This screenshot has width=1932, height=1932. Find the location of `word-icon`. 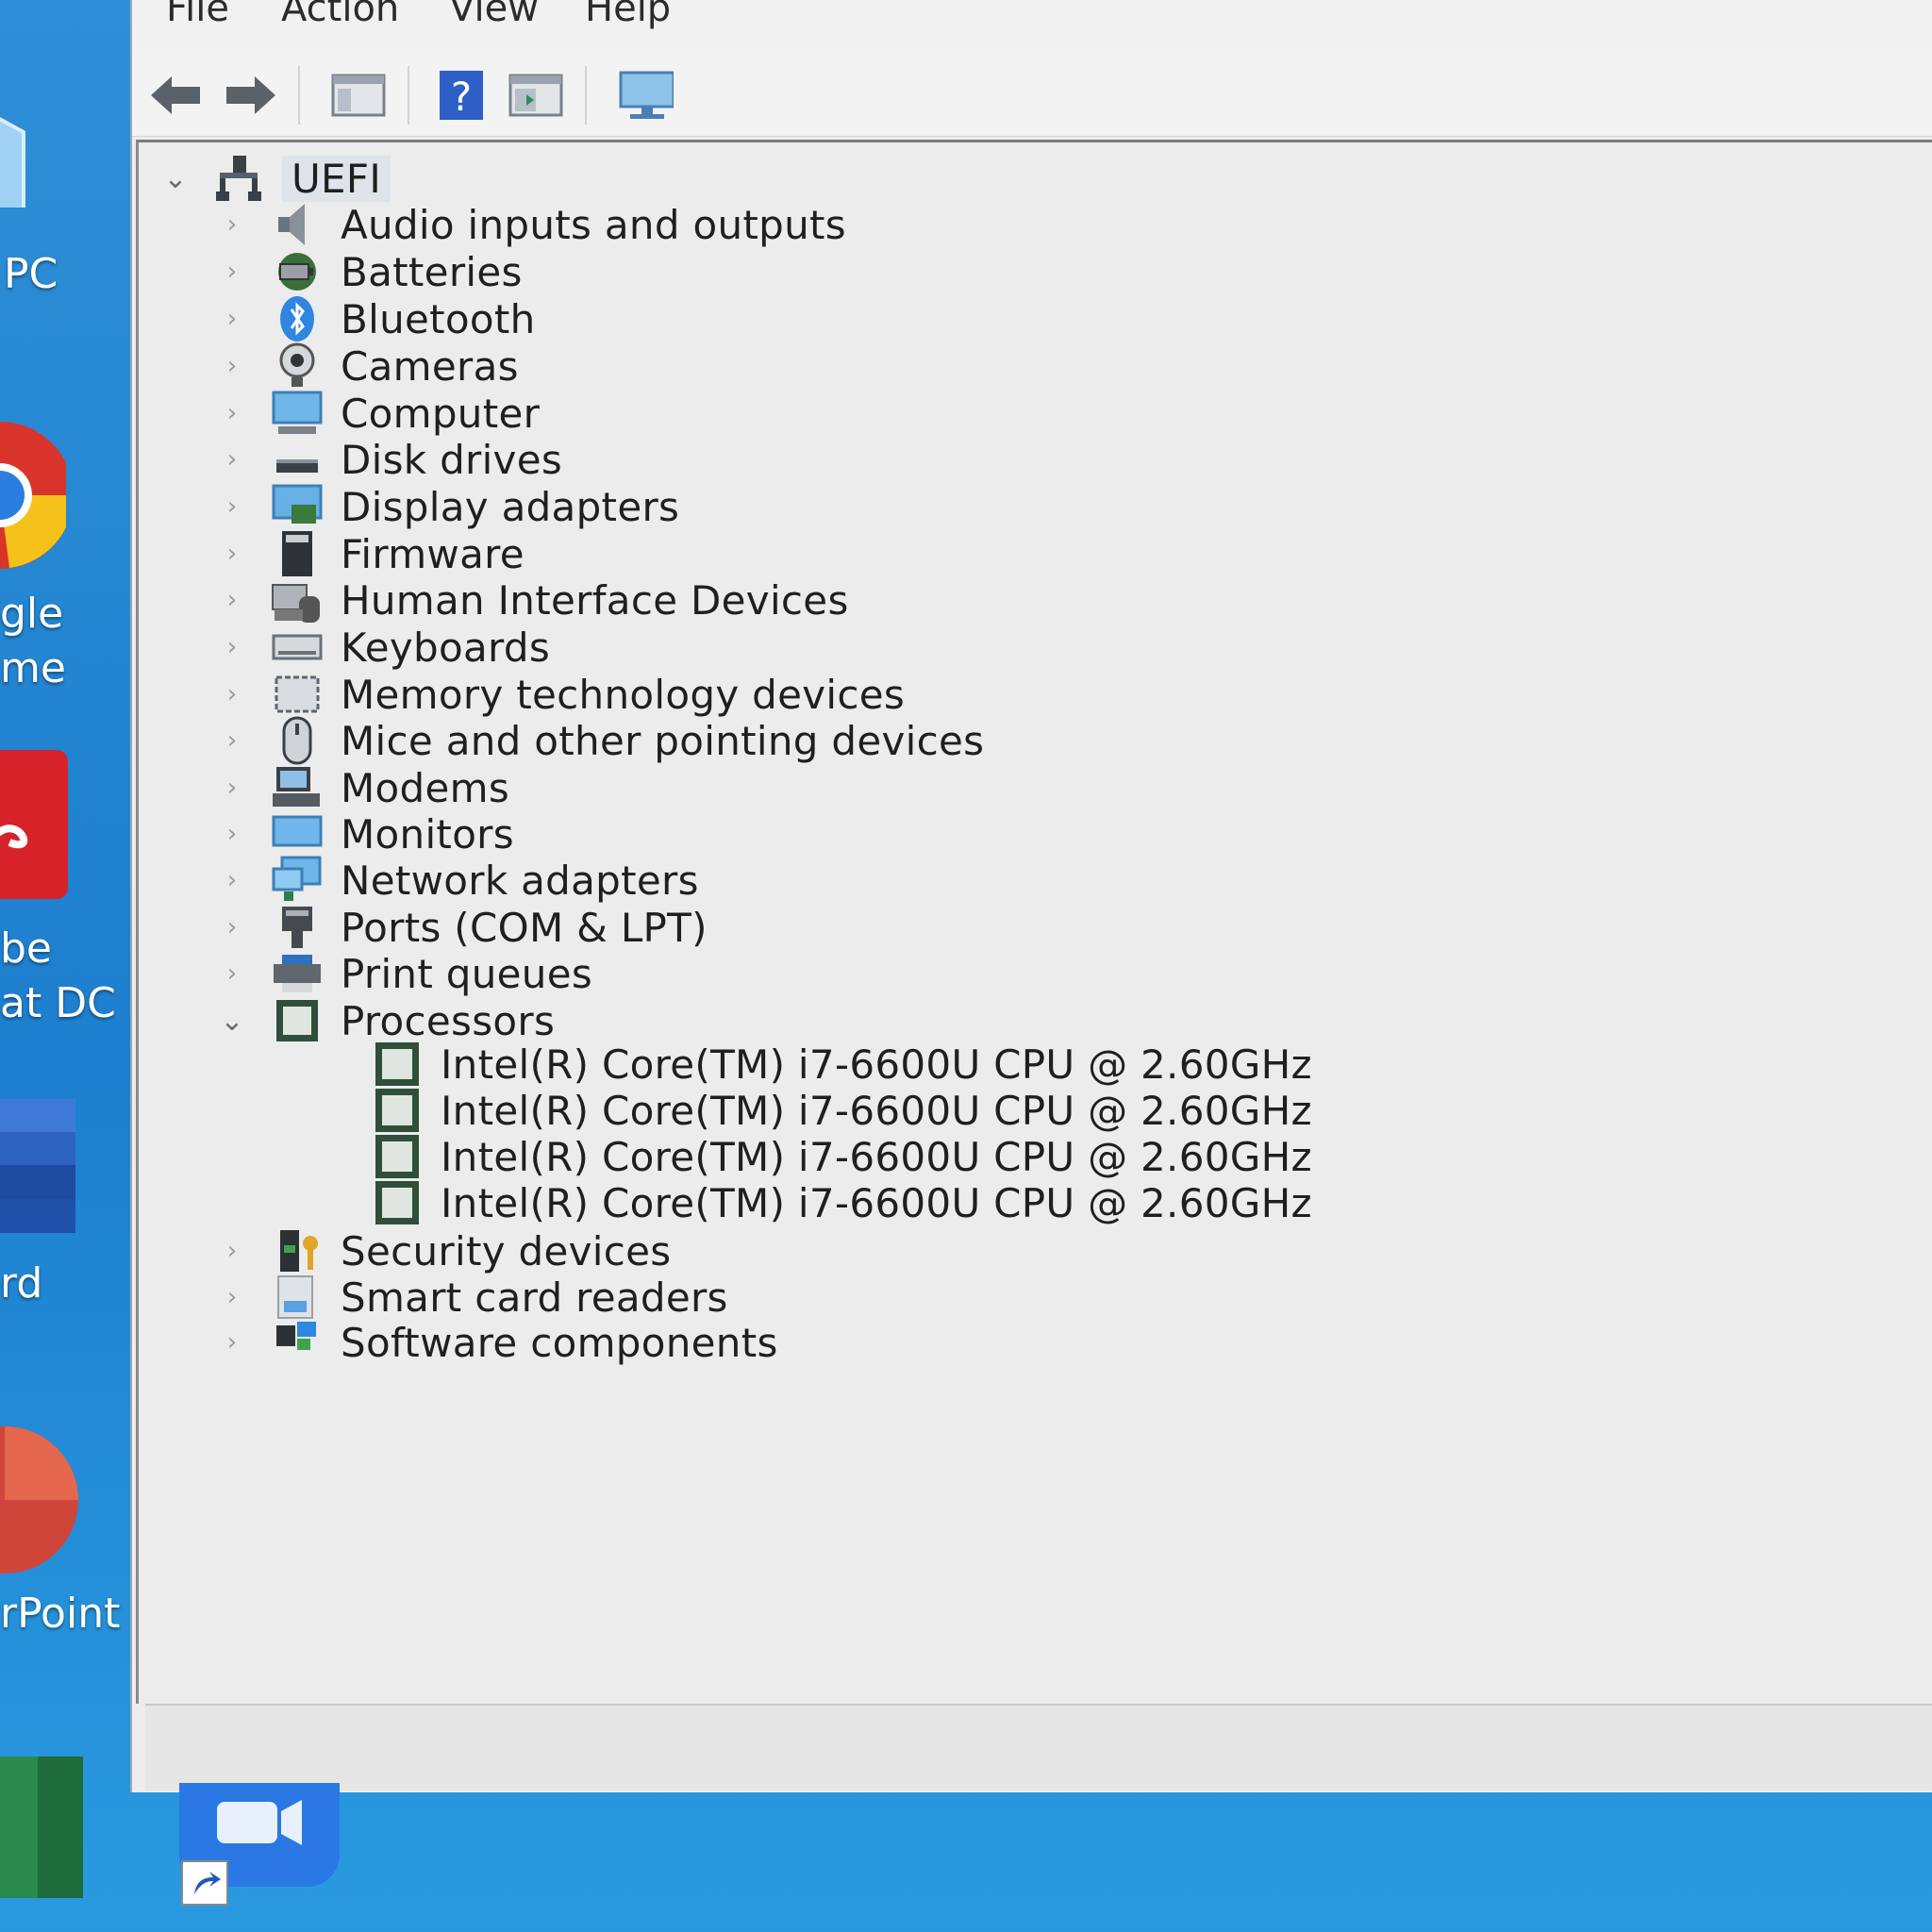

word-icon is located at coordinates (38, 1166).